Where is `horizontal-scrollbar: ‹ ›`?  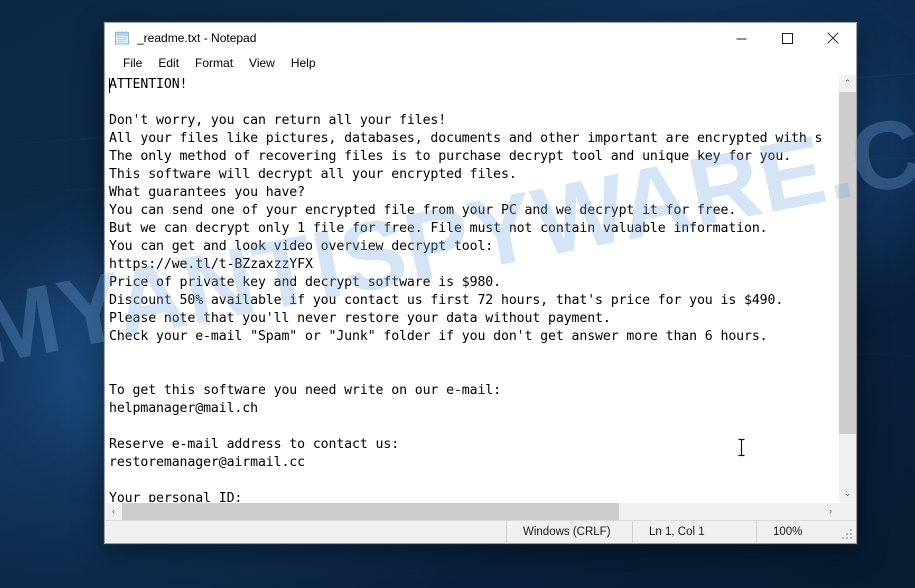
horizontal-scrollbar: ‹ › is located at coordinates (480, 511).